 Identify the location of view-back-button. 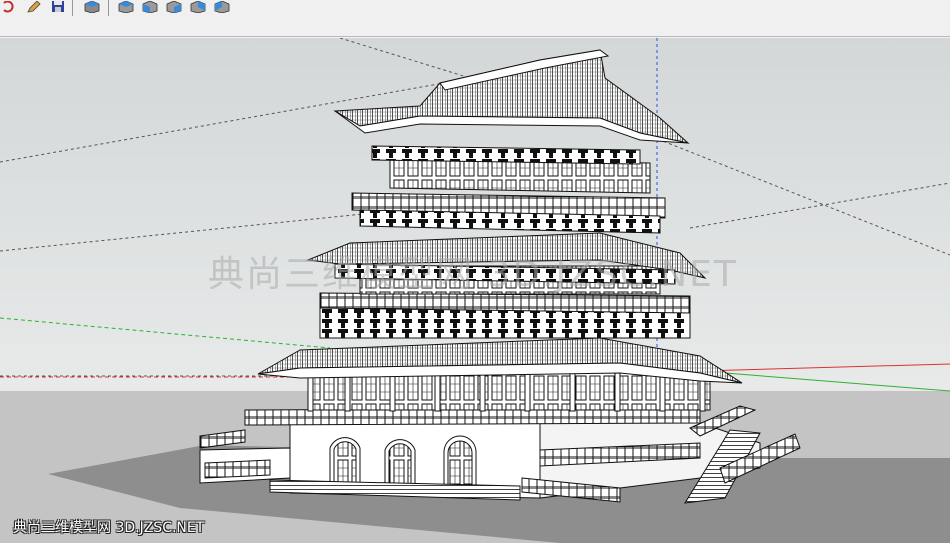
(198, 7).